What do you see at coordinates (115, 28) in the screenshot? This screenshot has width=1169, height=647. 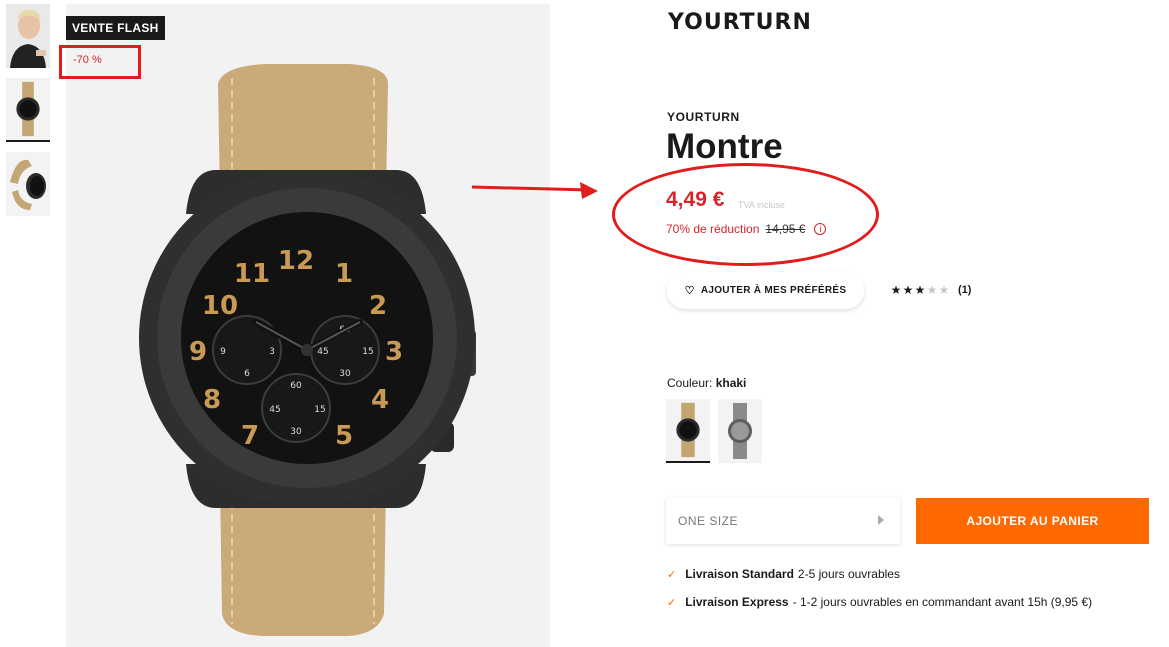 I see `flash-sale-badge: VENTE FLASH` at bounding box center [115, 28].